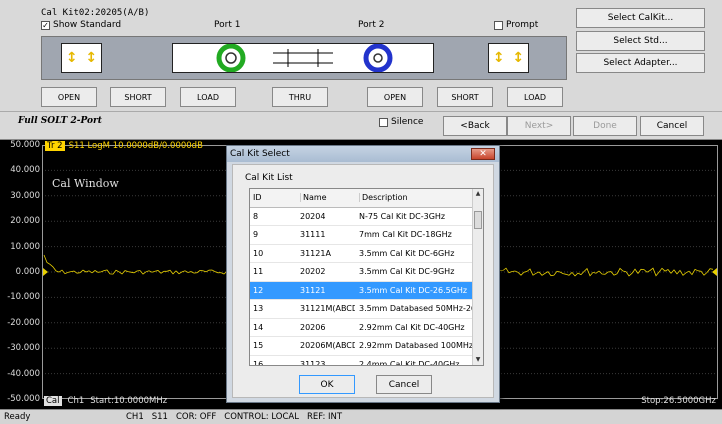 The image size is (722, 424). What do you see at coordinates (401, 122) in the screenshot?
I see `silence-checkbox: Silence` at bounding box center [401, 122].